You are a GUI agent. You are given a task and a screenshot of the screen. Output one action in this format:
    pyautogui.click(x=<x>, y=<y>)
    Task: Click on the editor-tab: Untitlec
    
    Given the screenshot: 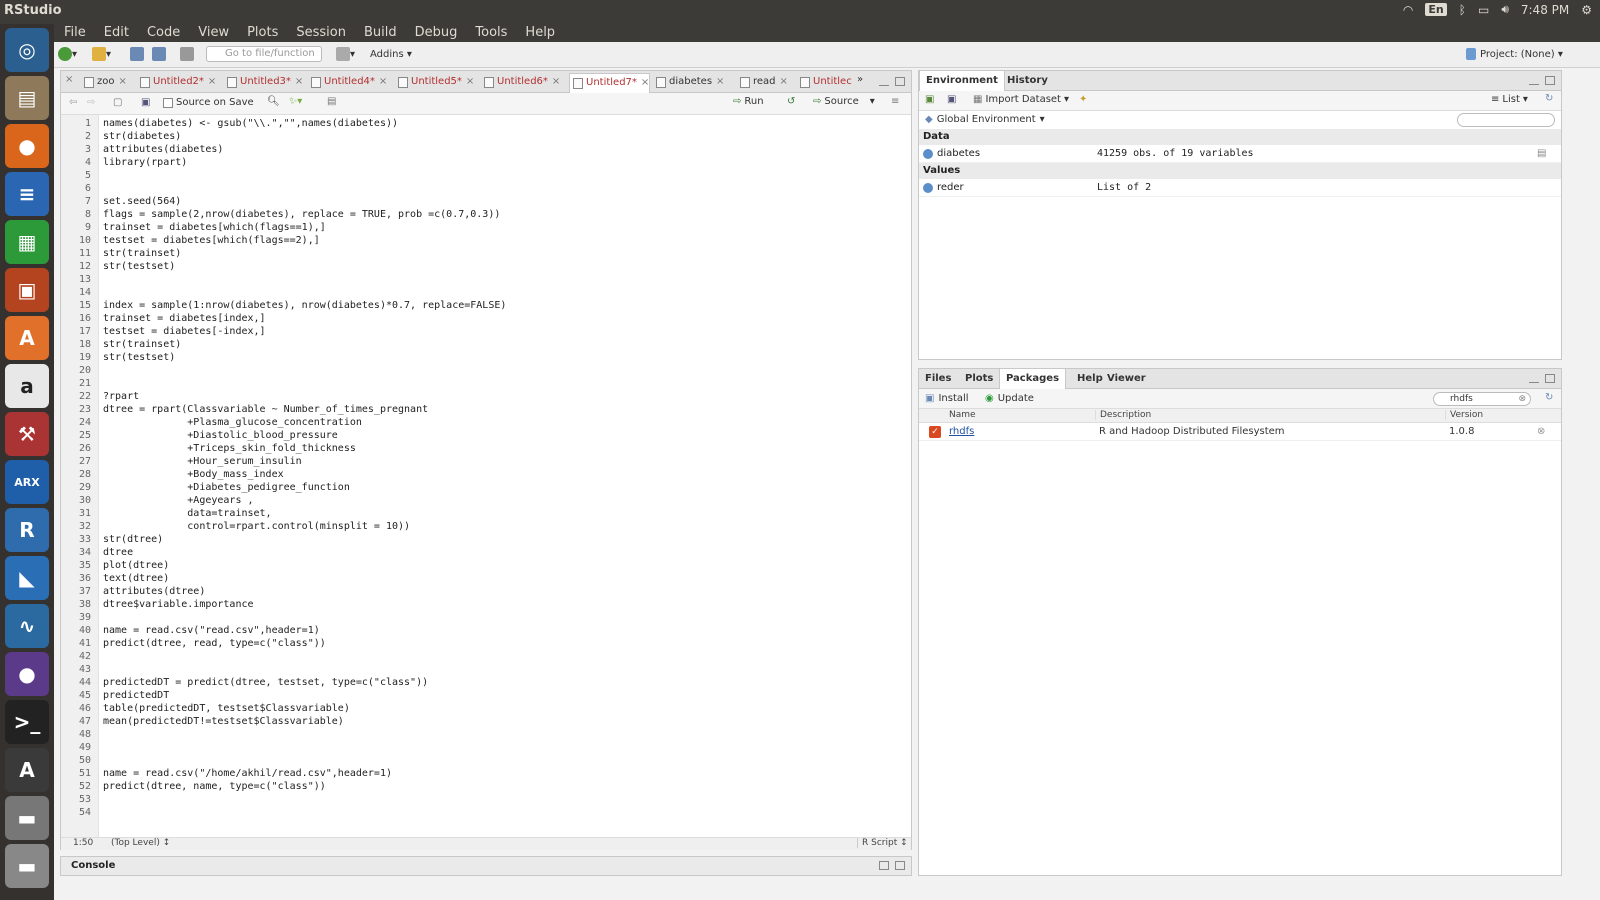 What is the action you would take?
    pyautogui.click(x=824, y=83)
    